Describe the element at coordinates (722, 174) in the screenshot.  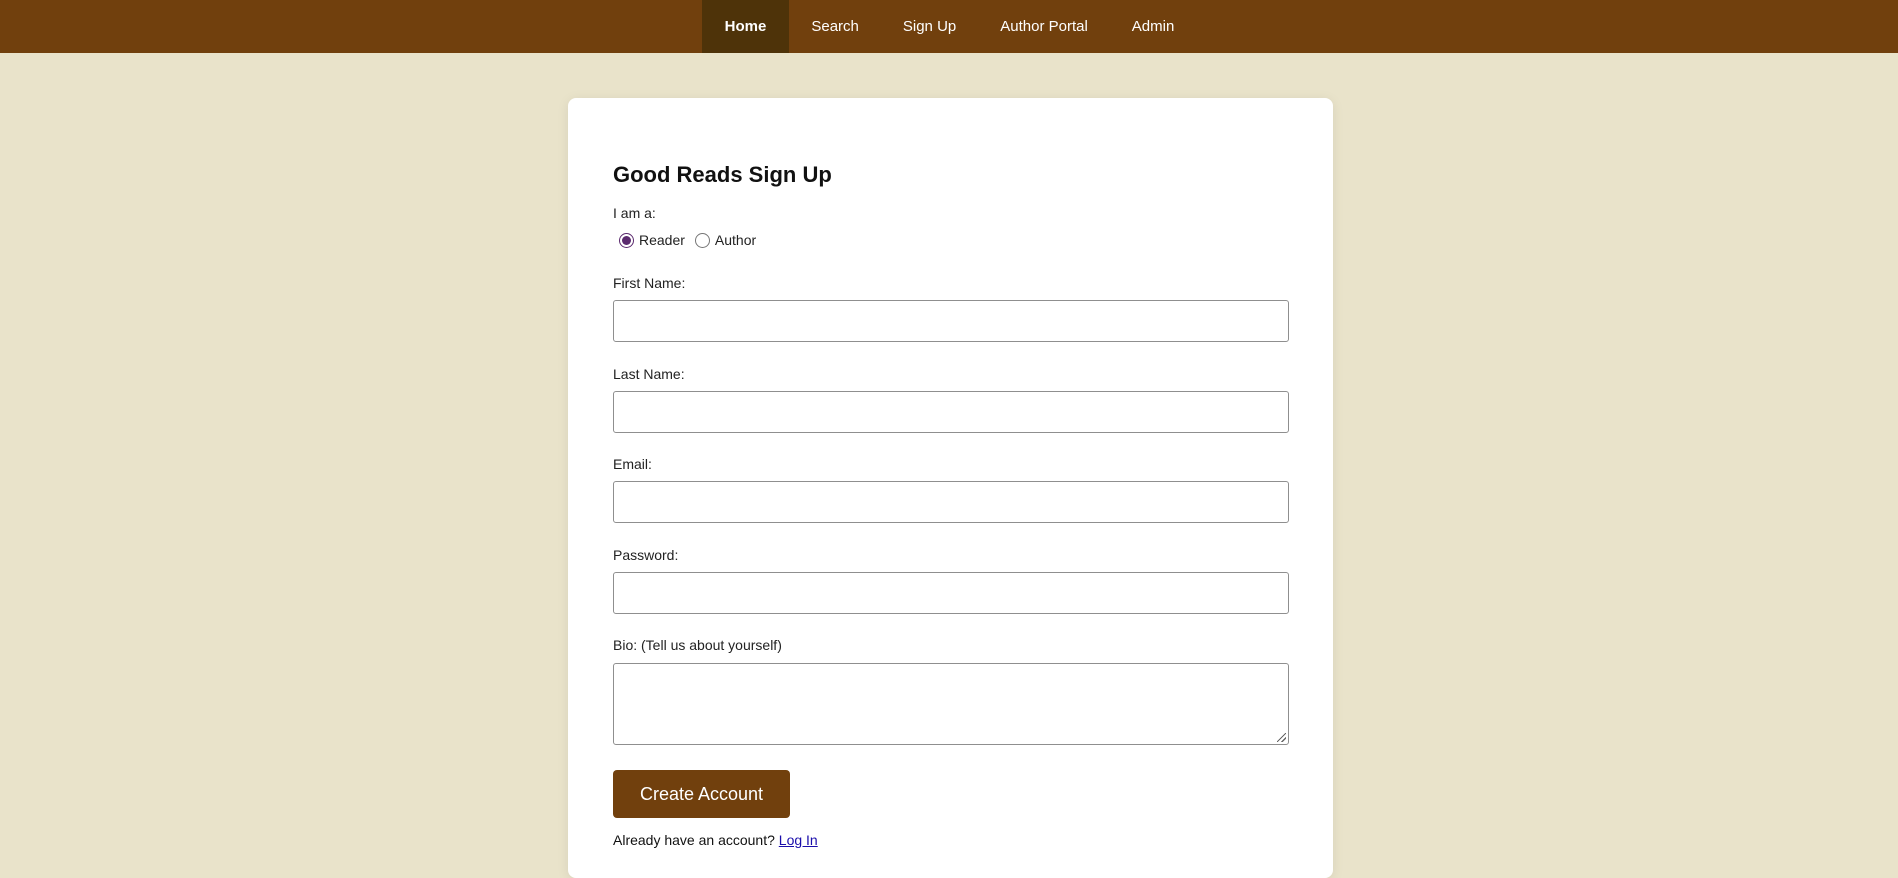
I see `form-title: Good Reads Sign Up` at that location.